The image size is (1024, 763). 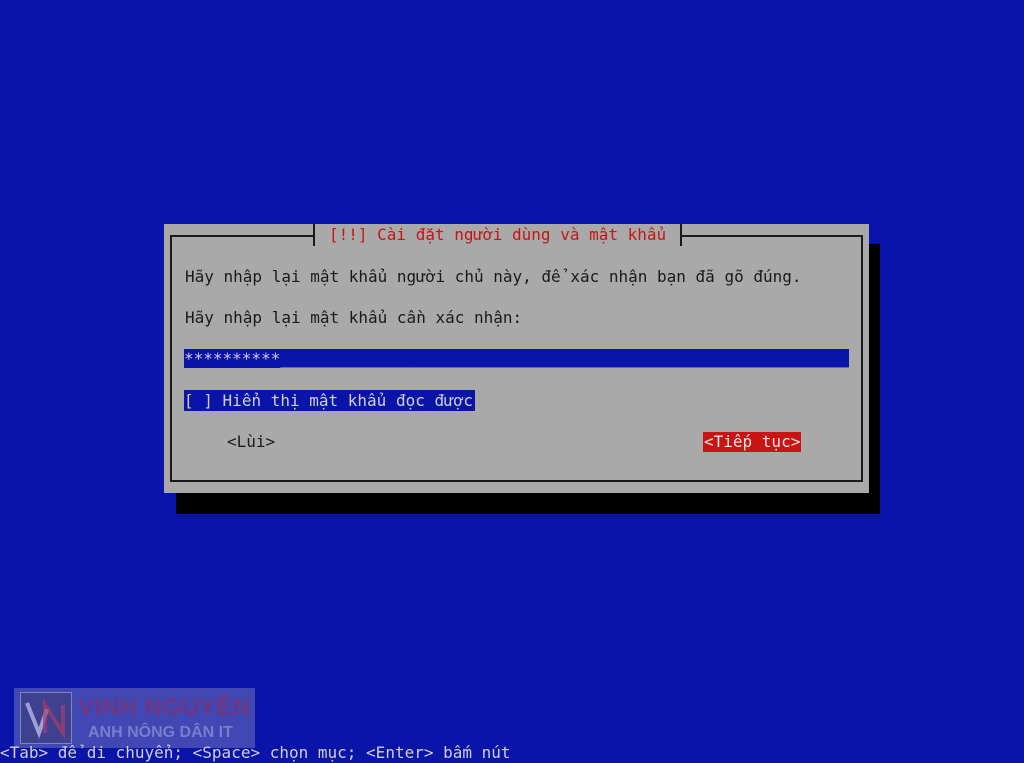 What do you see at coordinates (46, 718) in the screenshot?
I see `watermark-logo-icon` at bounding box center [46, 718].